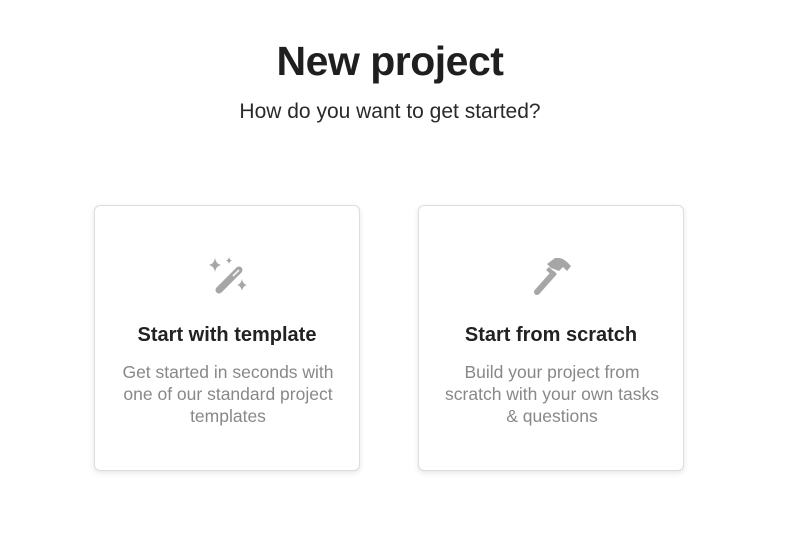  Describe the element at coordinates (551, 335) in the screenshot. I see `card-title: Start from scratch` at that location.